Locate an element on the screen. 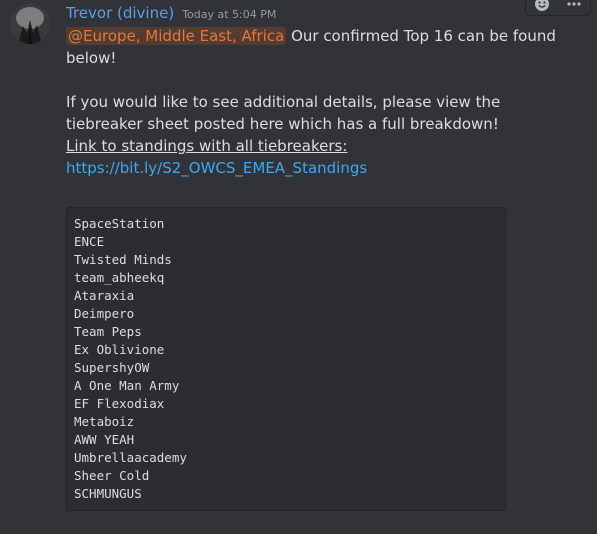 This screenshot has width=597, height=534. message-header: Trevor (divine) Today at 5:04 PM is located at coordinates (171, 15).